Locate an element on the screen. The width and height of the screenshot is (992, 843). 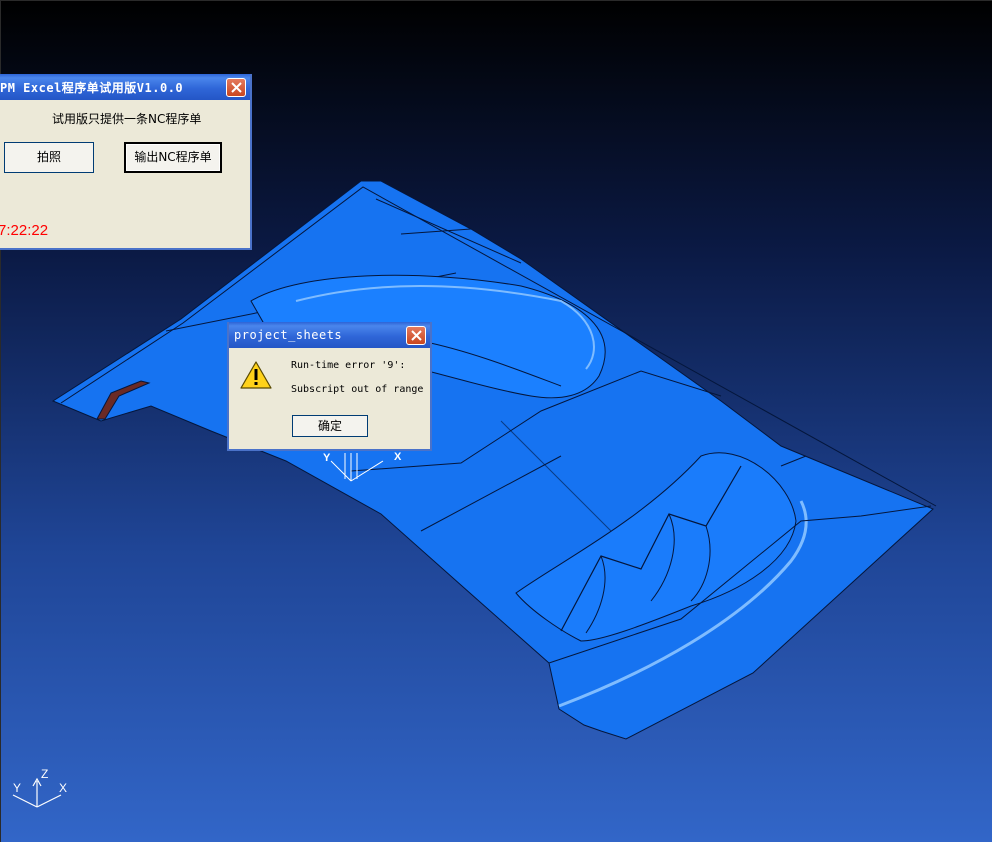
error-line-1: Run-time error '9': is located at coordinates (348, 365).